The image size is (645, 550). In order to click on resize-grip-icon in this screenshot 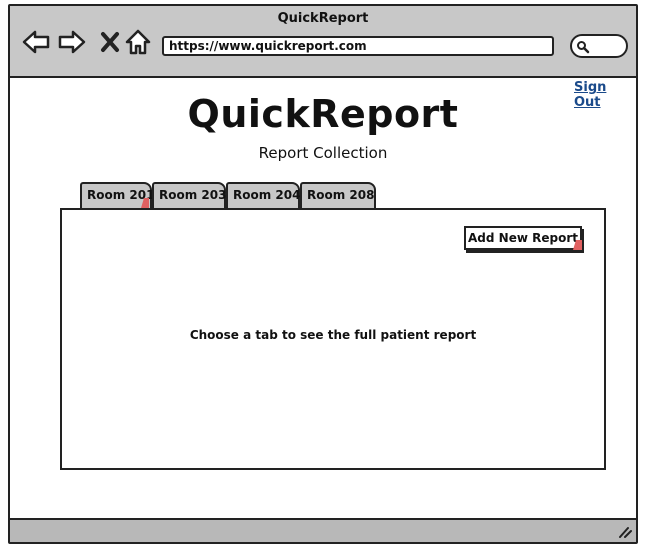, I will do `click(625, 532)`.